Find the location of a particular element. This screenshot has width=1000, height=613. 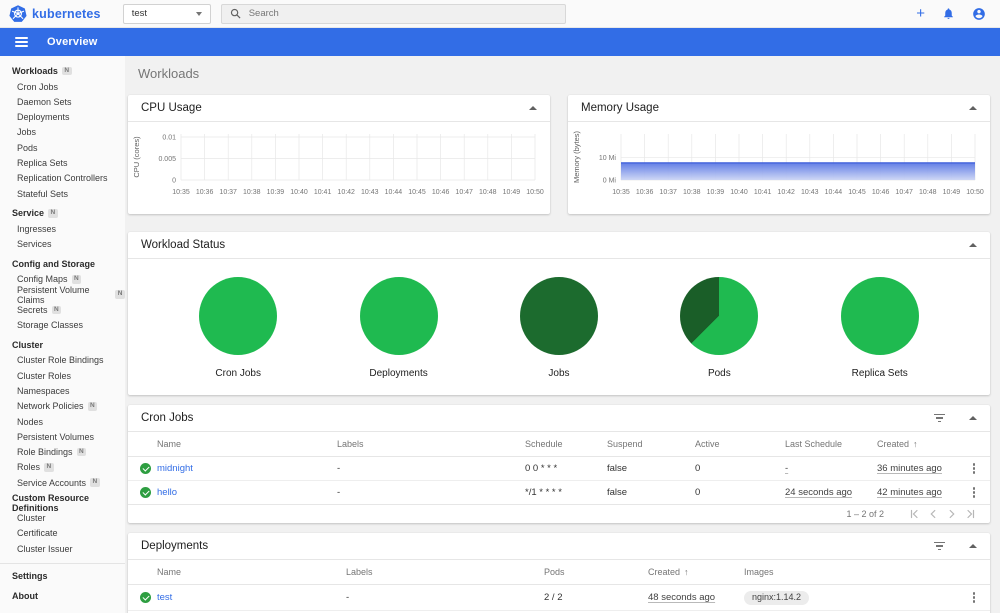

sidebar-item-cron-jobs: Cron Jobs is located at coordinates (62, 86).